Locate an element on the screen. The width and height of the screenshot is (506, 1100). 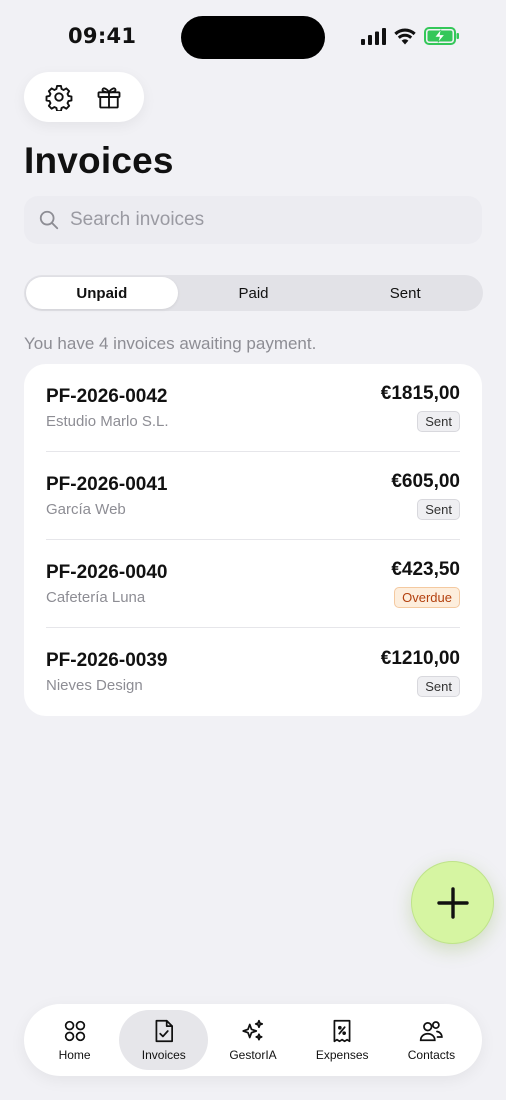
status-time: 09:41 is located at coordinates (102, 36).